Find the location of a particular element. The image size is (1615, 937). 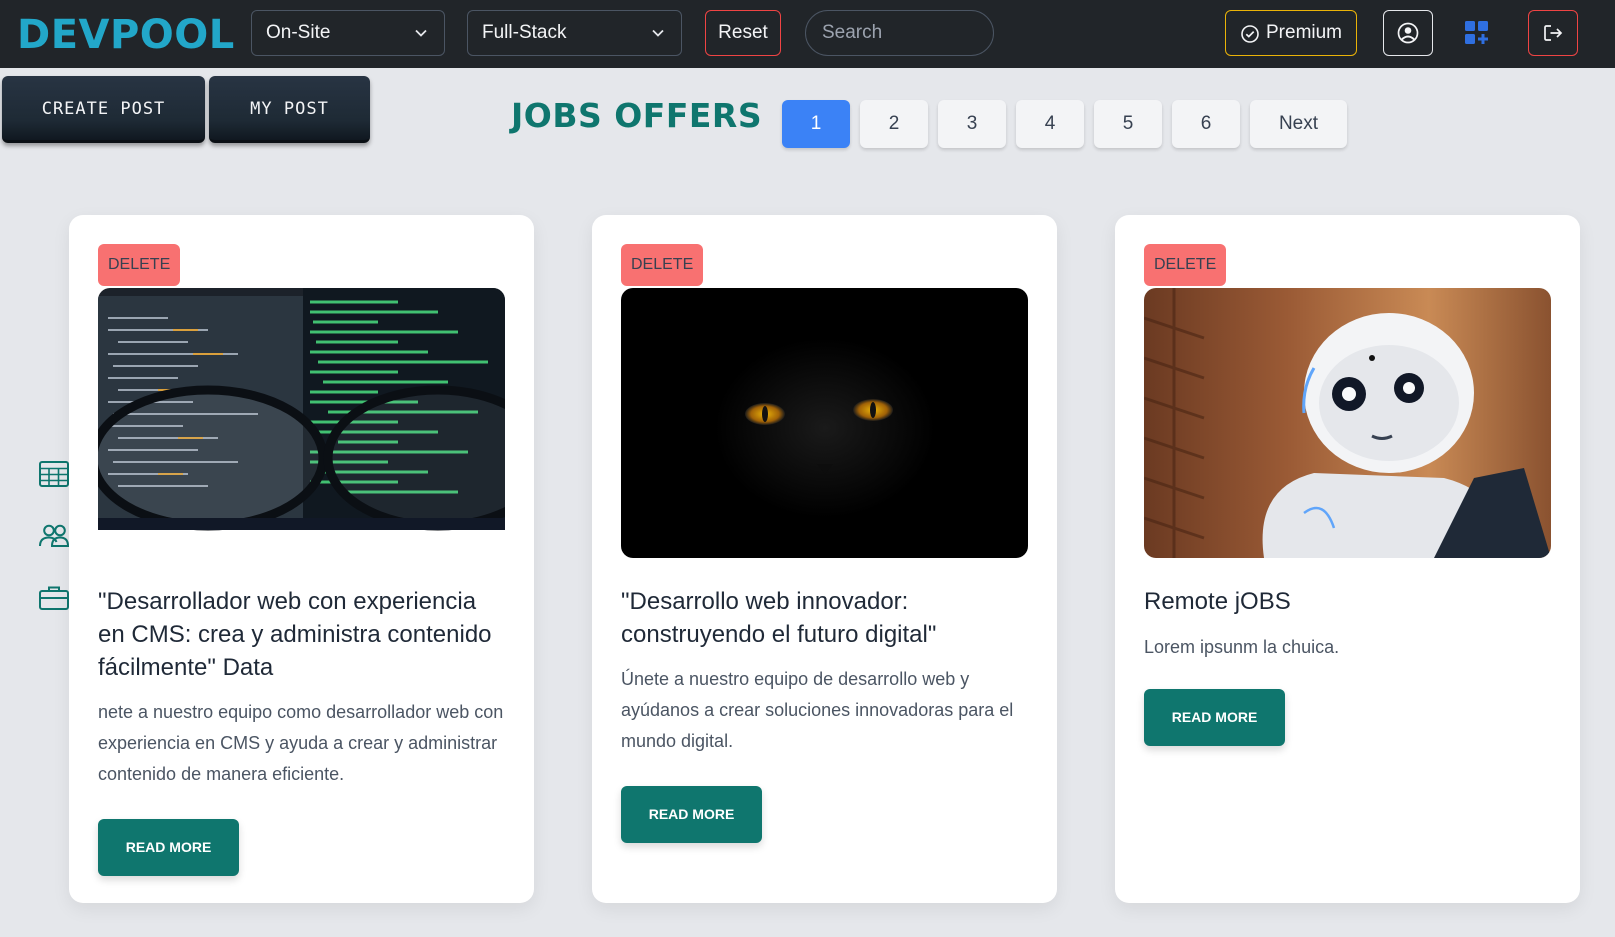

create-post-button: CREATE POST is located at coordinates (103, 109).